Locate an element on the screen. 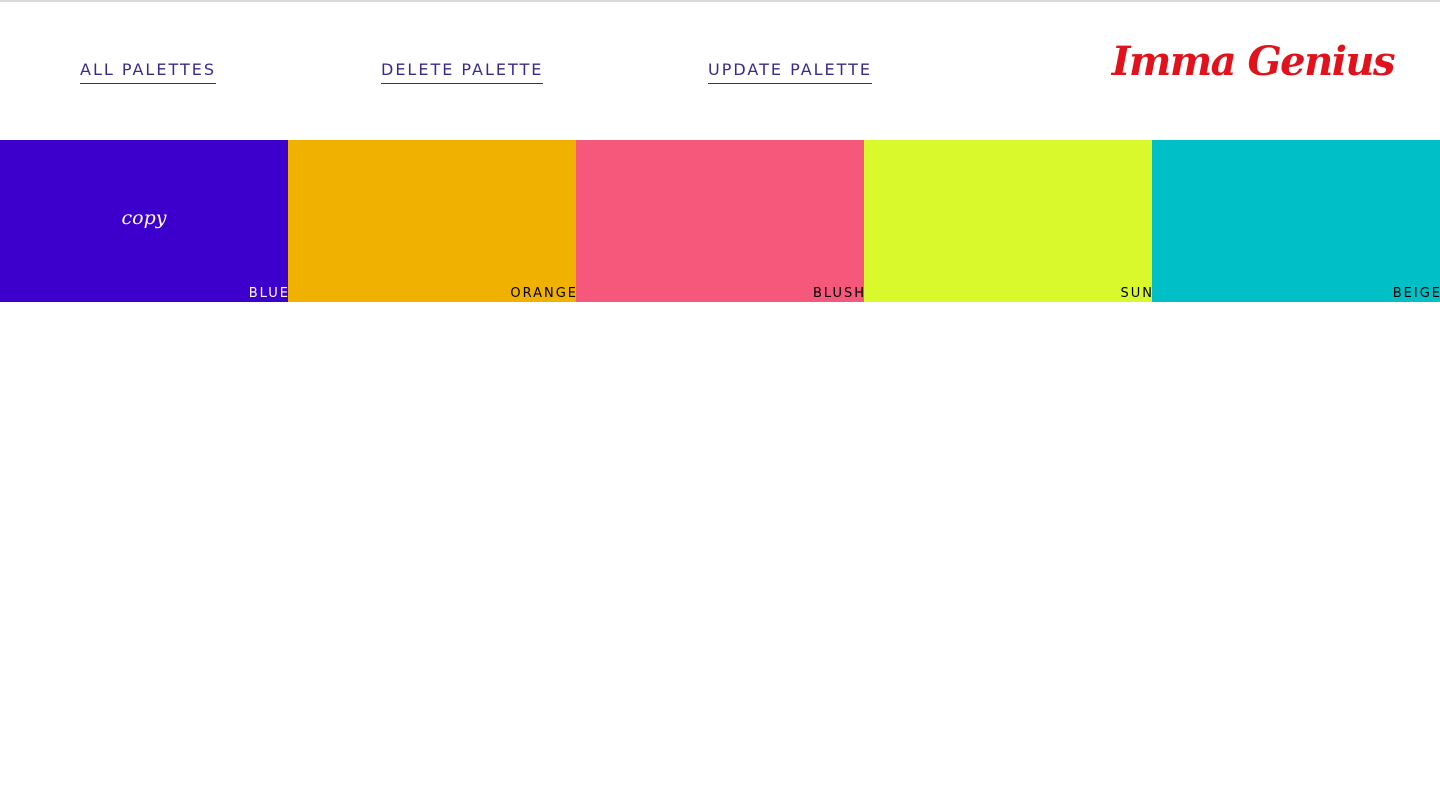  delete-palette-link: DELETE PALETTE is located at coordinates (462, 72).